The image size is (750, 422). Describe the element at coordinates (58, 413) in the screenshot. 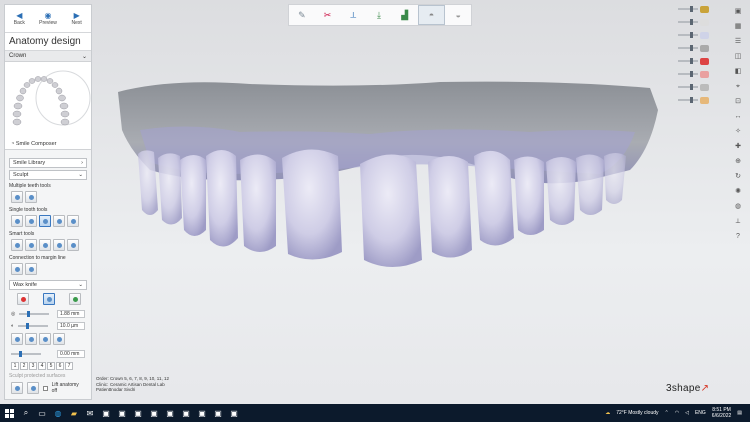

I see `edge-browser-icon: ◍` at that location.